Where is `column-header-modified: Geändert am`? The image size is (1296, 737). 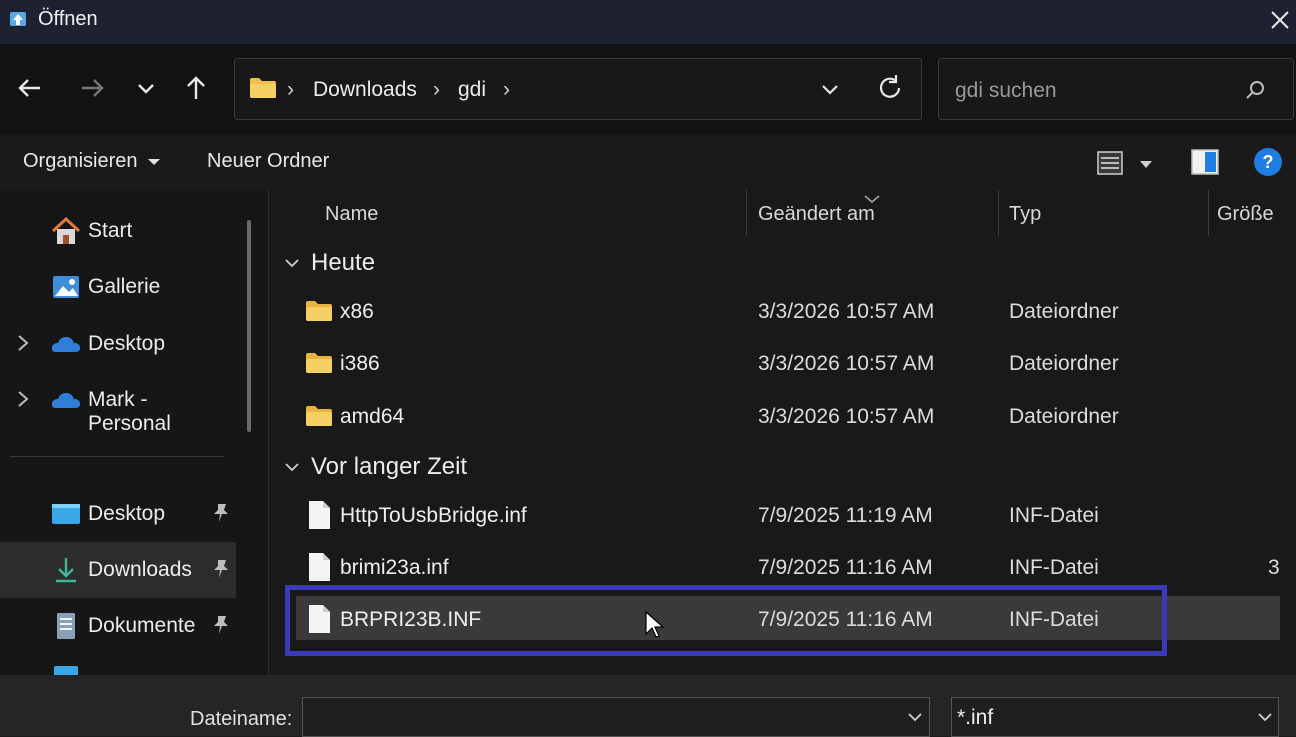
column-header-modified: Geändert am is located at coordinates (816, 214).